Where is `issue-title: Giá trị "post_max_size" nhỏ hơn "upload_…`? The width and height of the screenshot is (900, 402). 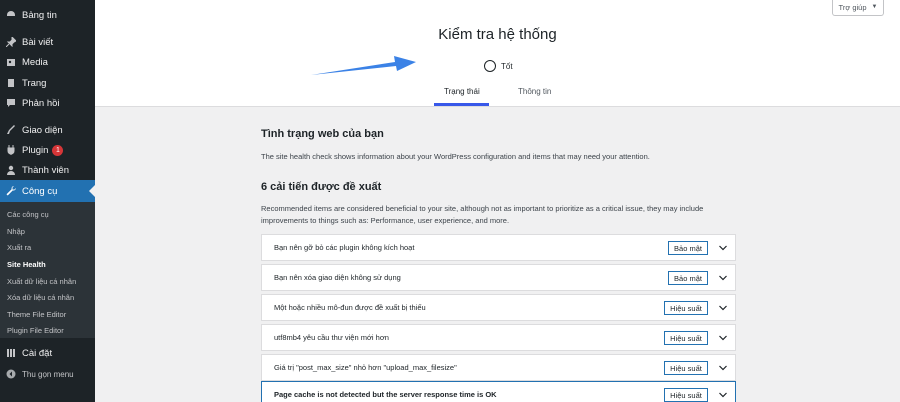
issue-title: Giá trị "post_max_size" nhỏ hơn "upload_… is located at coordinates (365, 367).